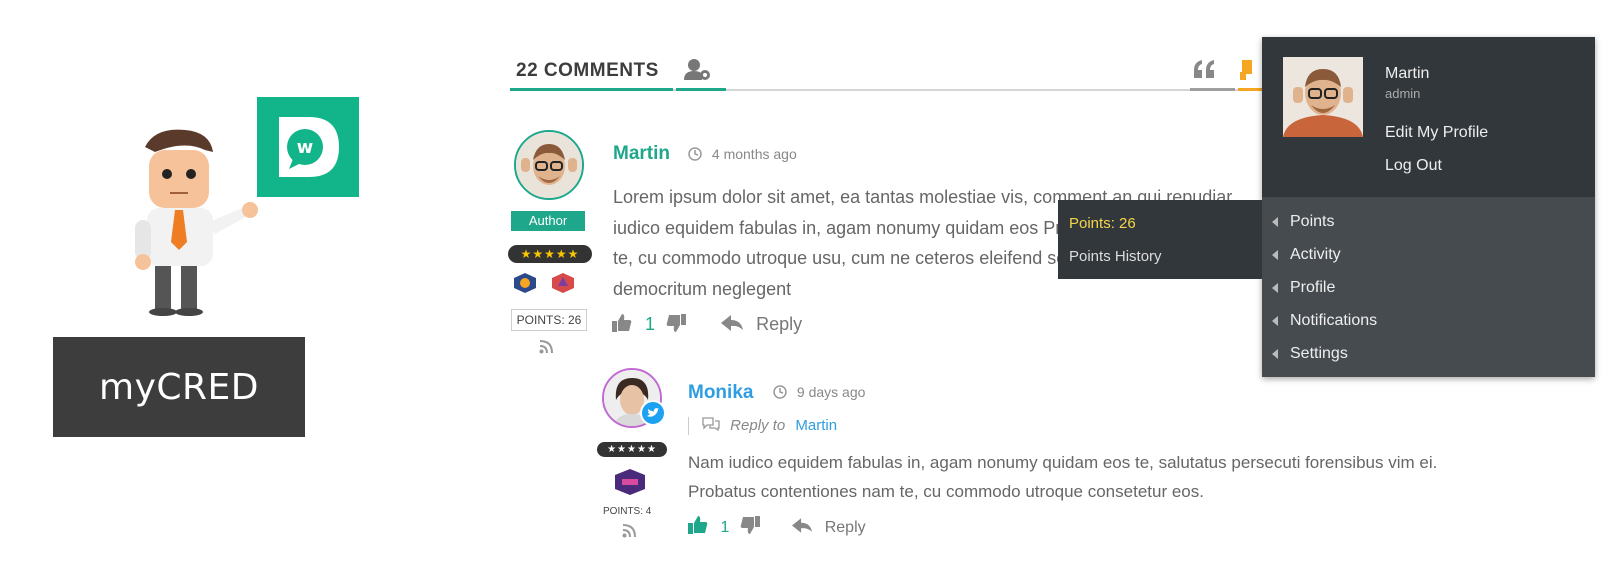 Image resolution: width=1615 pixels, height=575 pixels. I want to click on mascot-illustration, so click(200, 219).